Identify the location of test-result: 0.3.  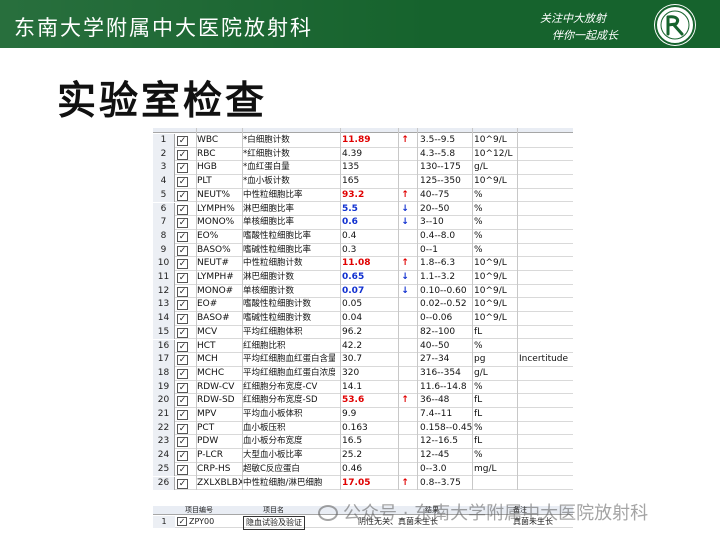
(349, 249).